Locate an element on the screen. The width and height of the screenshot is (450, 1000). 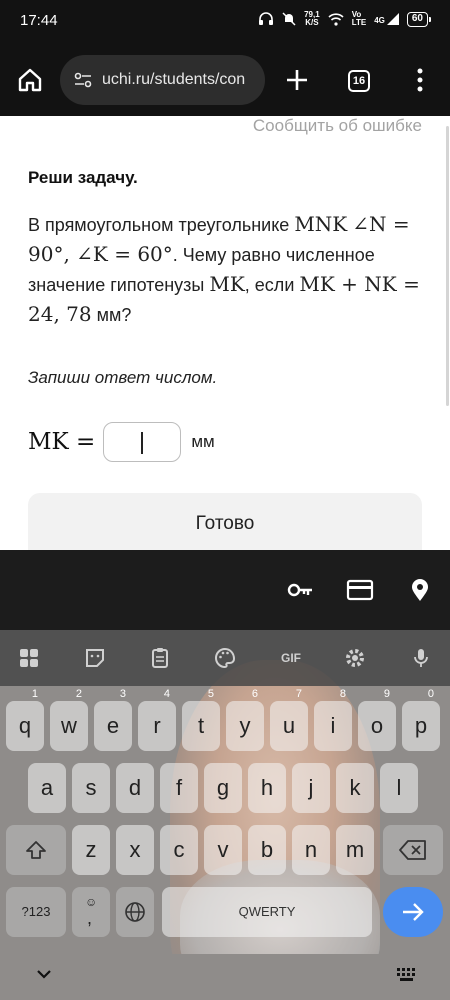
key-label: z is located at coordinates (91, 849).